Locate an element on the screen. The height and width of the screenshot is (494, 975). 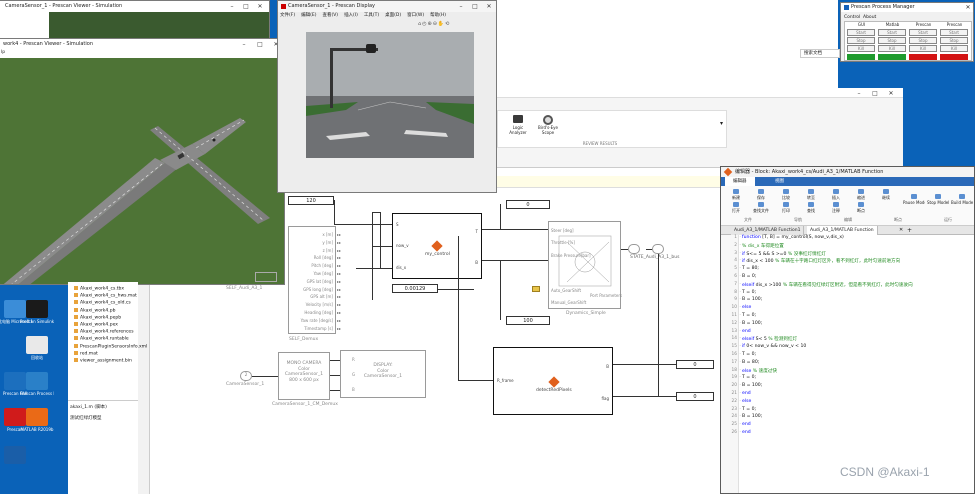
file-list-item: PrescanPluginSensorsInfo.xml is located at coordinates (110, 346).